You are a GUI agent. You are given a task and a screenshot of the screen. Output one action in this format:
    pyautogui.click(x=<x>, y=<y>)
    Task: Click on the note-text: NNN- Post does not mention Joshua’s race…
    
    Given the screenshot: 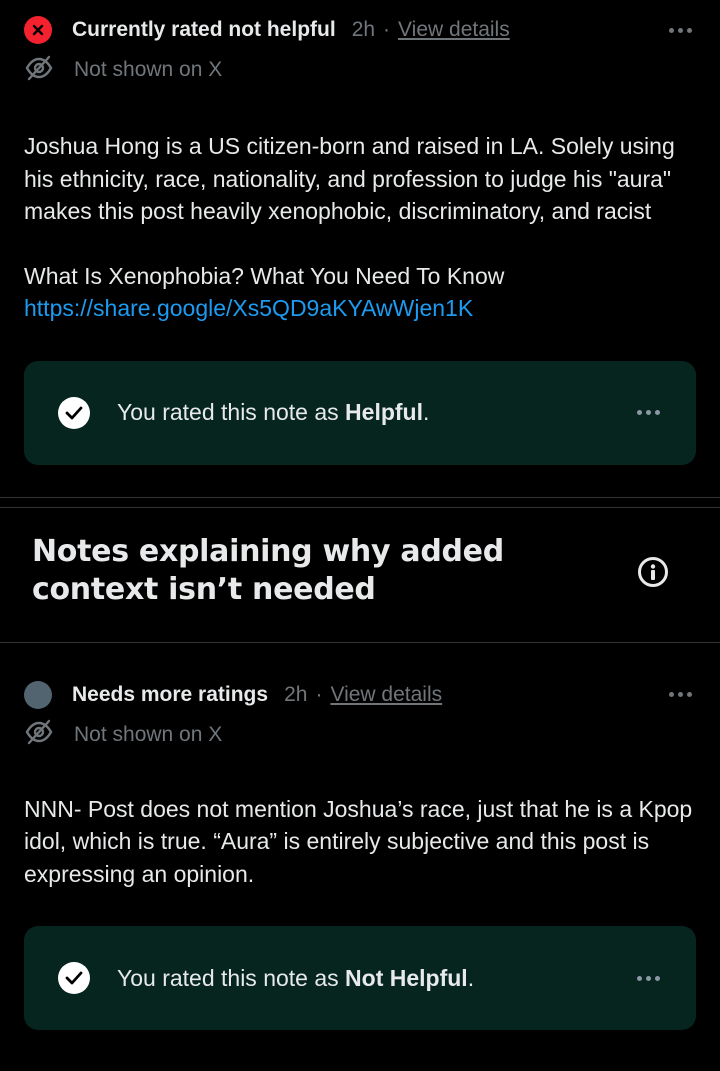 What is the action you would take?
    pyautogui.click(x=360, y=842)
    